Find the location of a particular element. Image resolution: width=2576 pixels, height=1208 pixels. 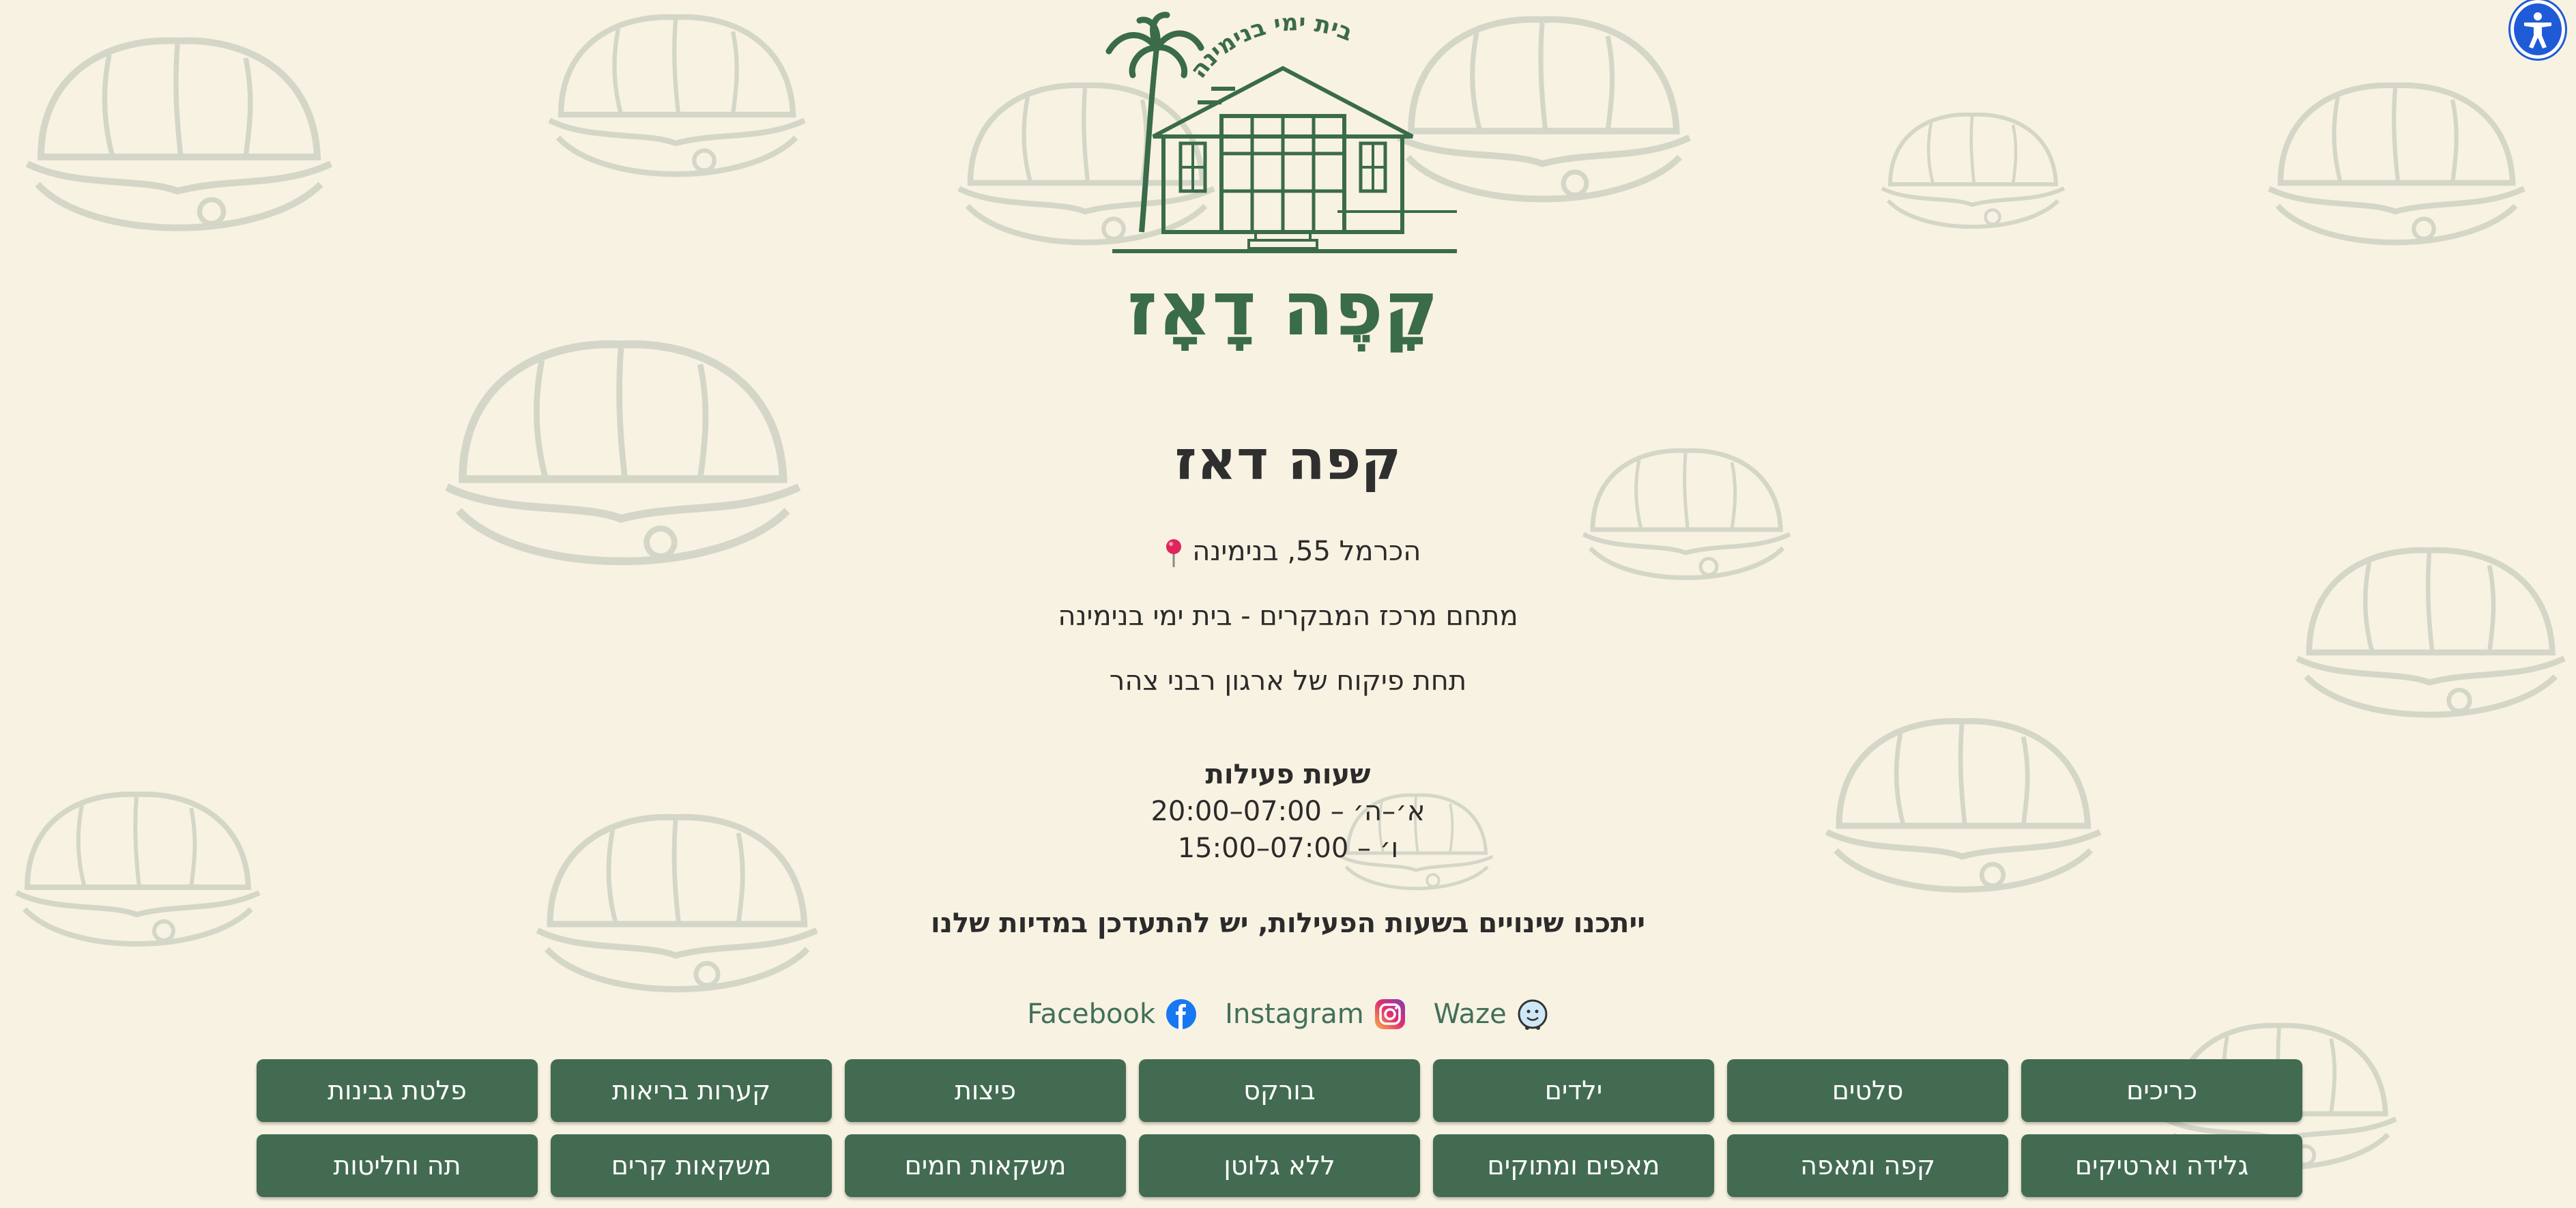

hours-weekdays: א׳–ה׳ – 07:00–20:00 is located at coordinates (1288, 811).